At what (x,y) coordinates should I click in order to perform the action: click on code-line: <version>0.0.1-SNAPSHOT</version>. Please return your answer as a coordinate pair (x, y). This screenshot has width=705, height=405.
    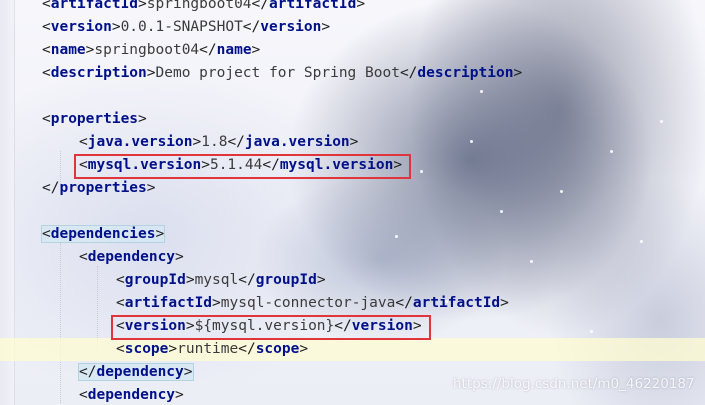
    Looking at the image, I should click on (352, 27).